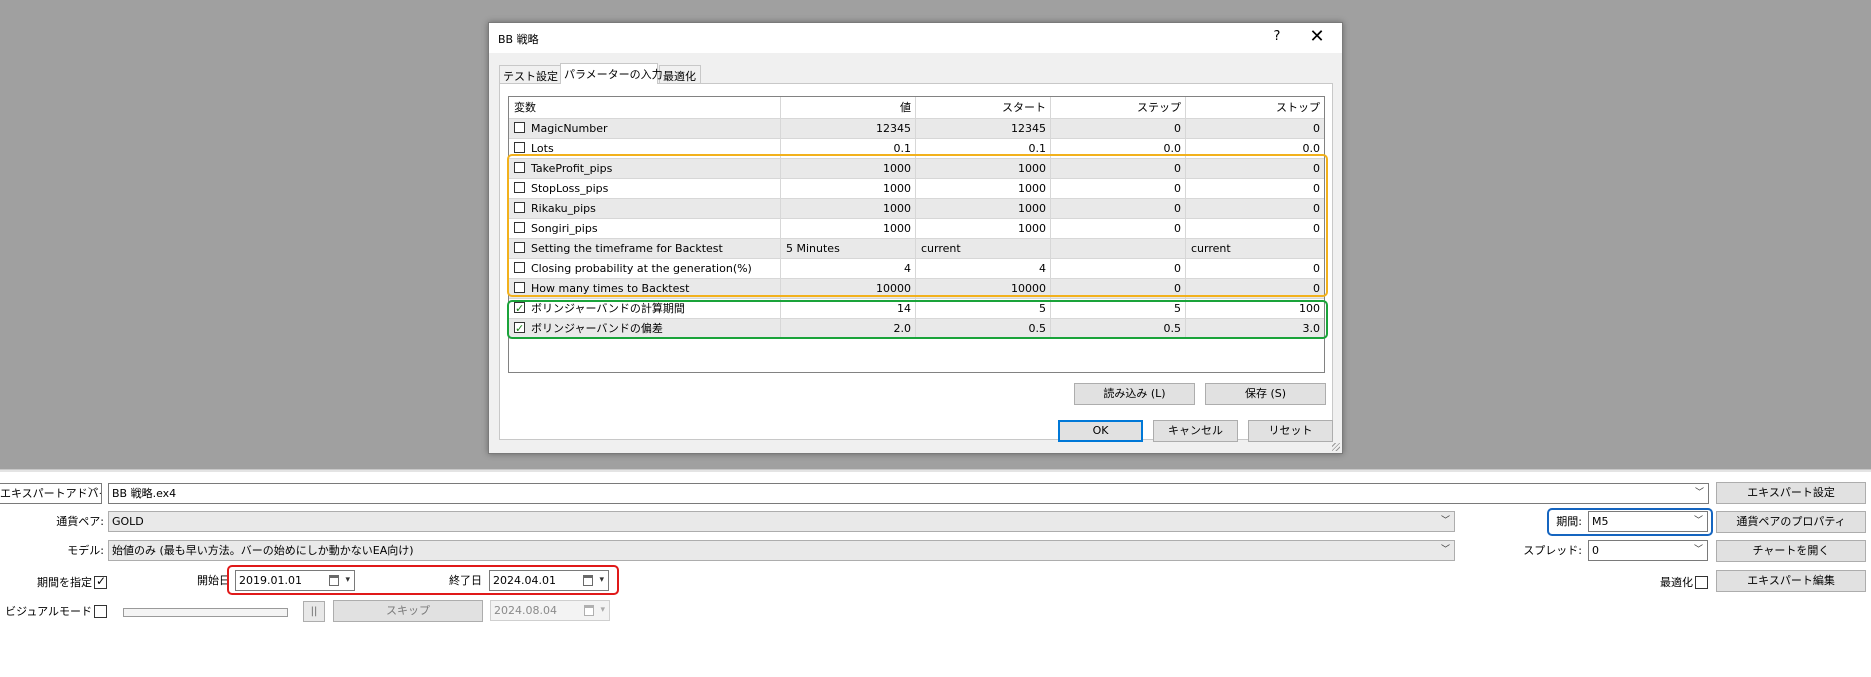  What do you see at coordinates (1255, 309) in the screenshot?
I see `parameter-stop-cell: 100` at bounding box center [1255, 309].